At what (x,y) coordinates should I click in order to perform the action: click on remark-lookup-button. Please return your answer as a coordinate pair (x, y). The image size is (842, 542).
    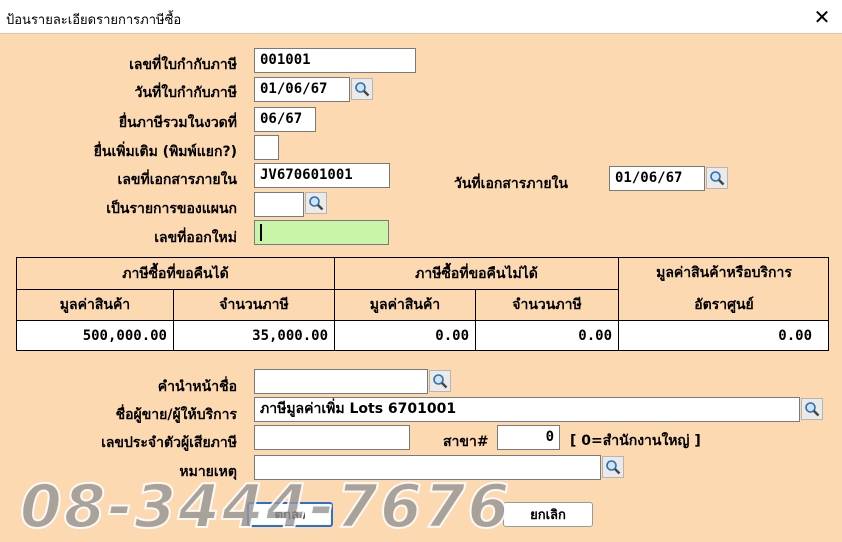
    Looking at the image, I should click on (613, 467).